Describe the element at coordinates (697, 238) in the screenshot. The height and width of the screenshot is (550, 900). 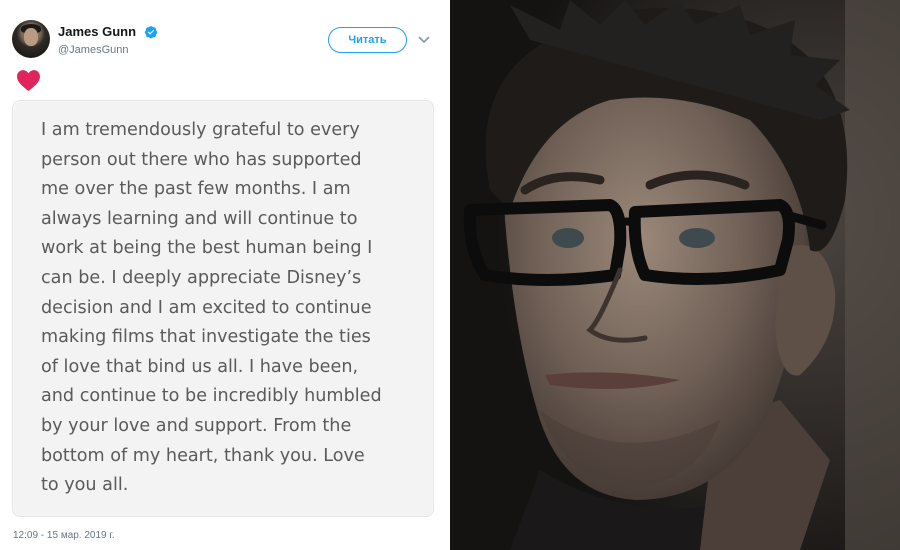
I see `right-eye` at that location.